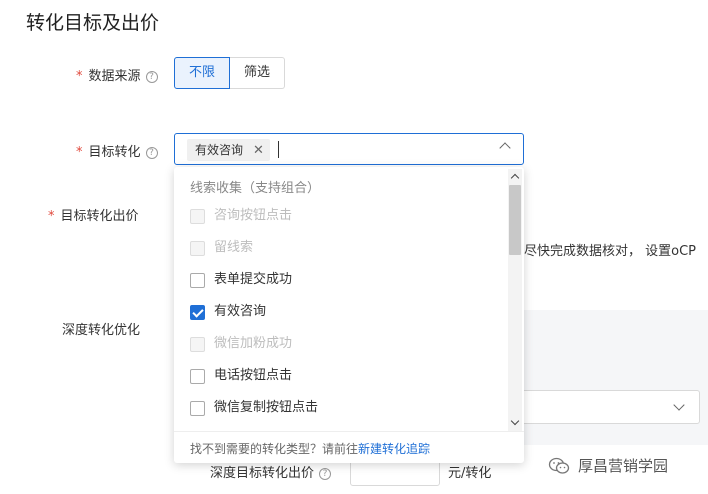  I want to click on page-title: 转化目标及出价, so click(93, 23).